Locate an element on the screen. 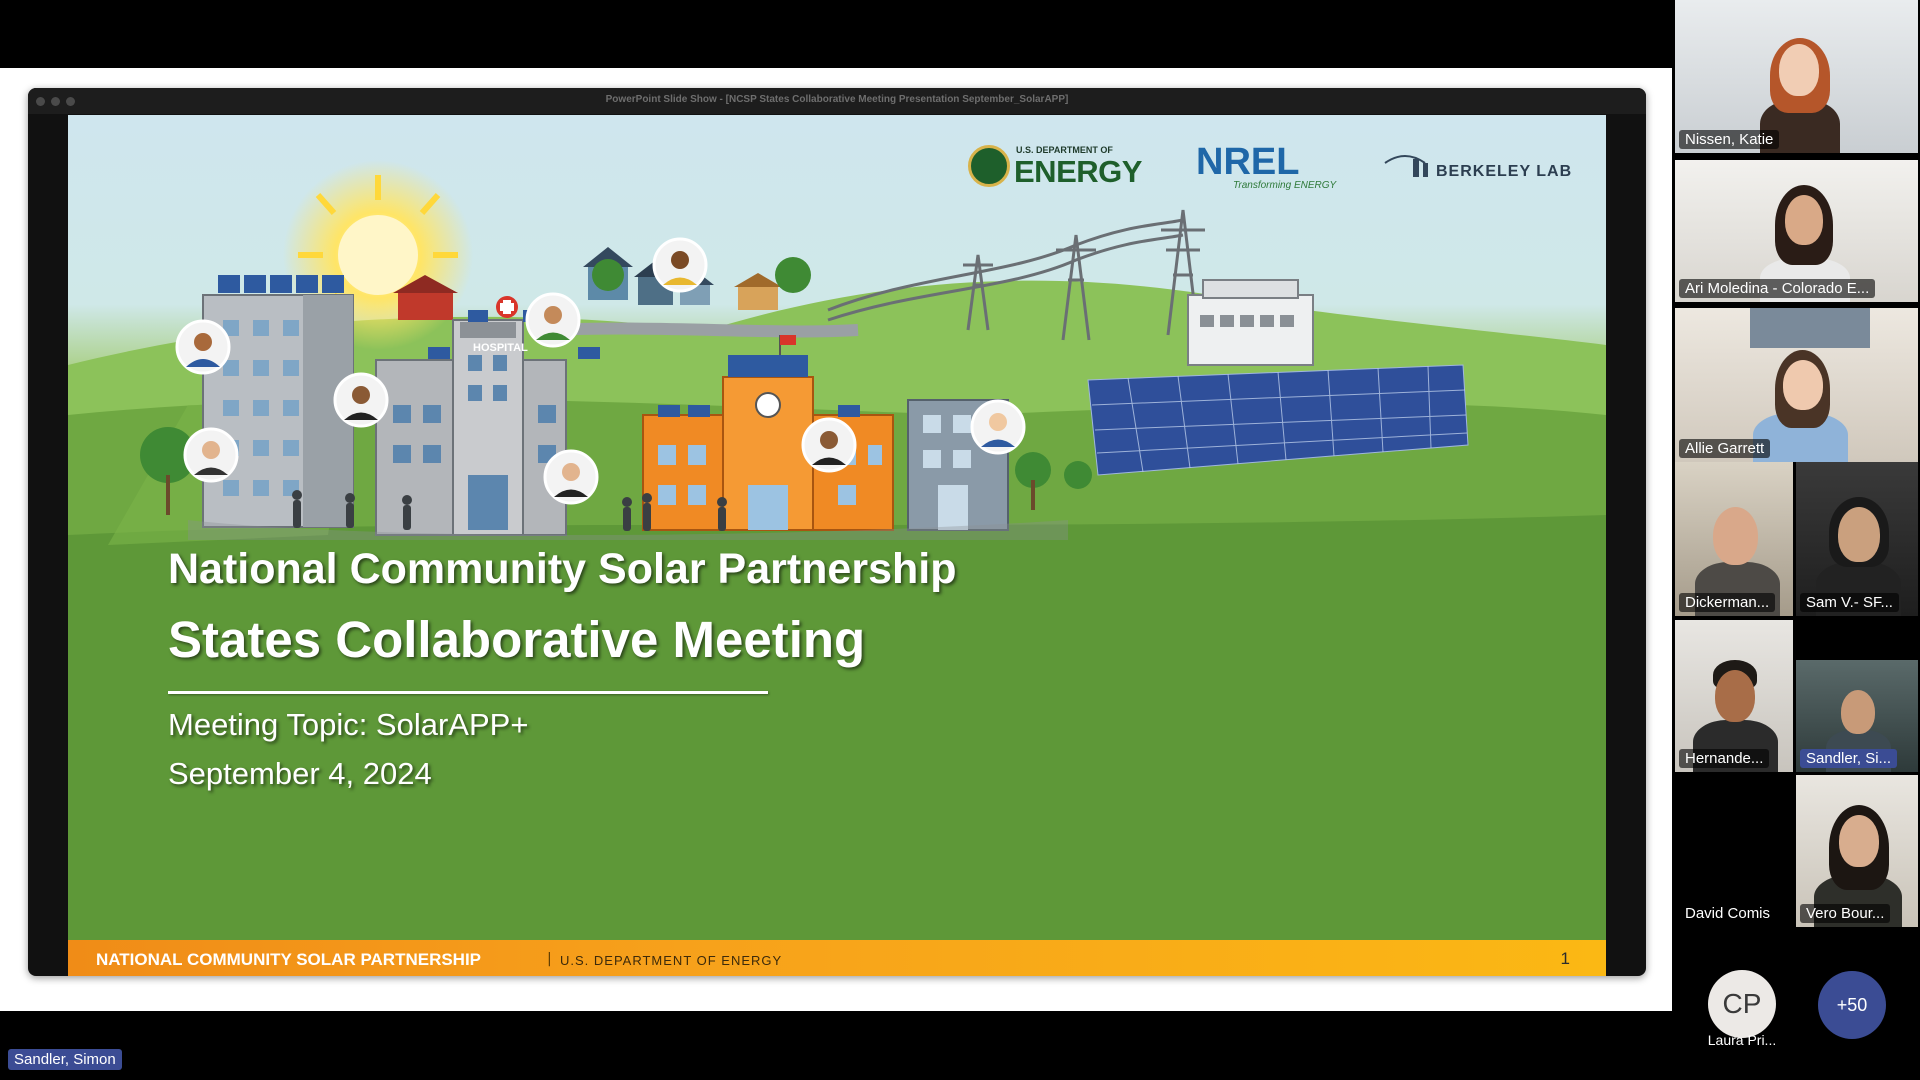 This screenshot has height=1080, width=1920. participant-tile: David Comis is located at coordinates (1734, 851).